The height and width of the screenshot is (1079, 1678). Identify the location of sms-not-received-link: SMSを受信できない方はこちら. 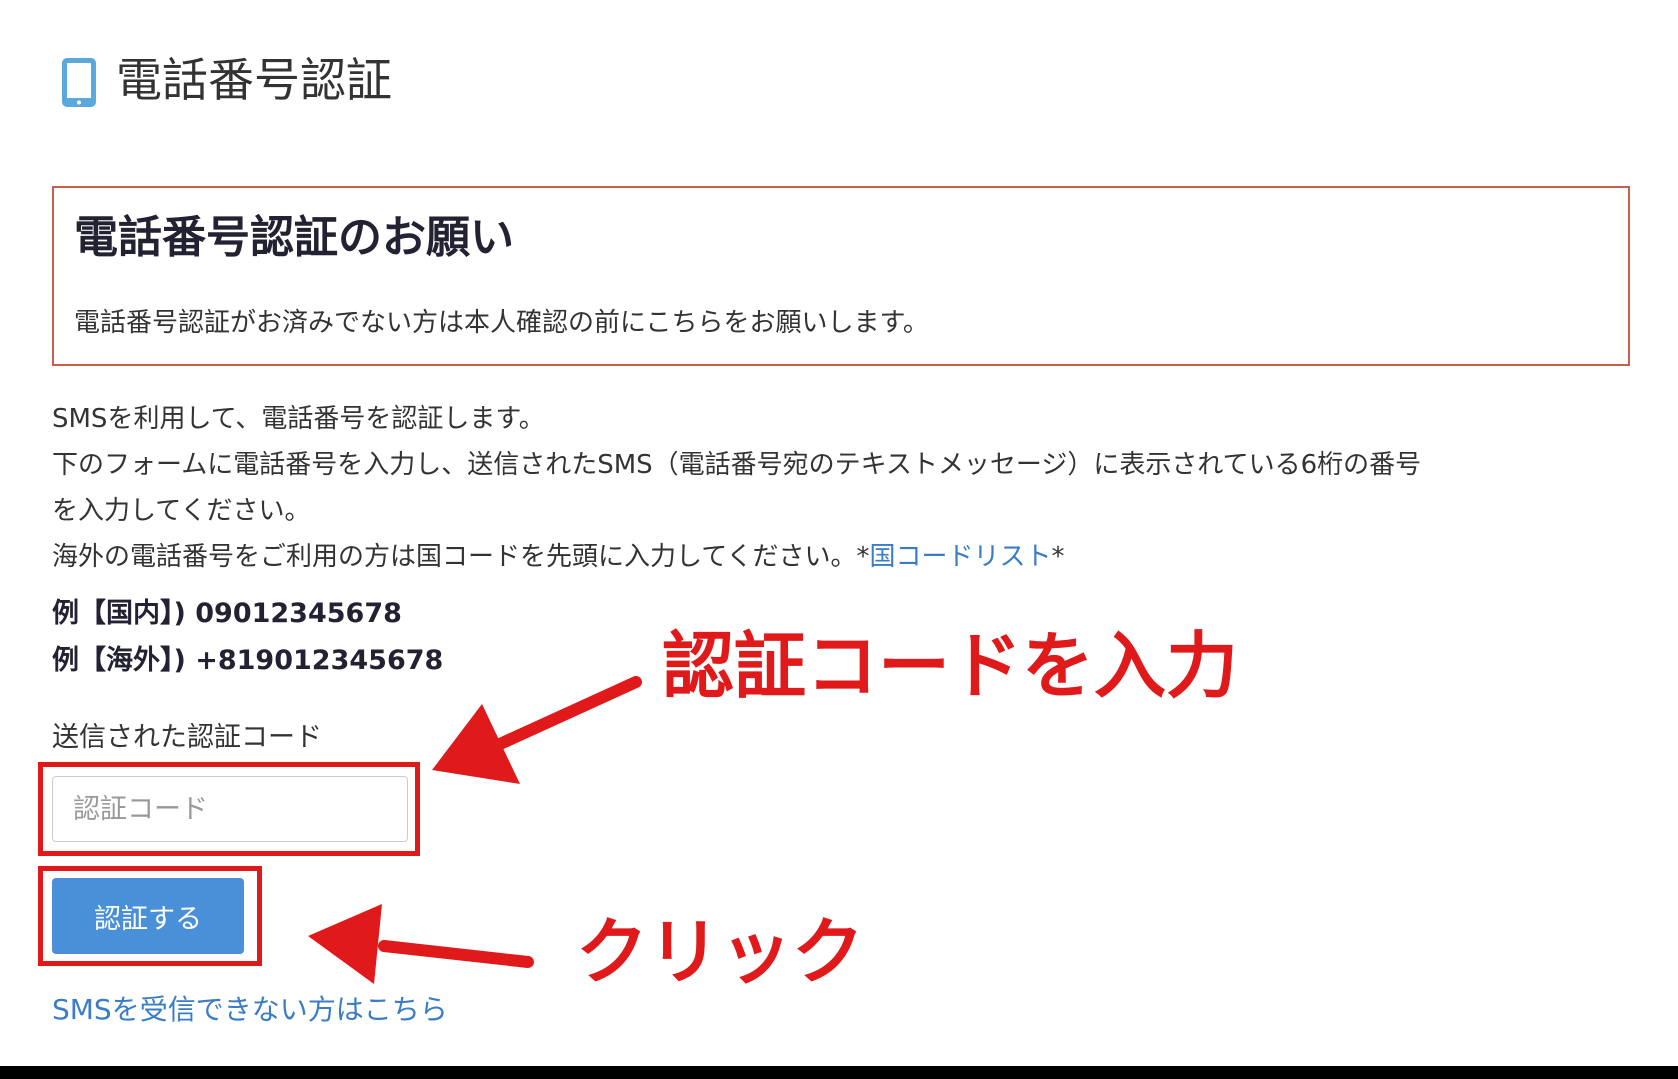
(250, 1010).